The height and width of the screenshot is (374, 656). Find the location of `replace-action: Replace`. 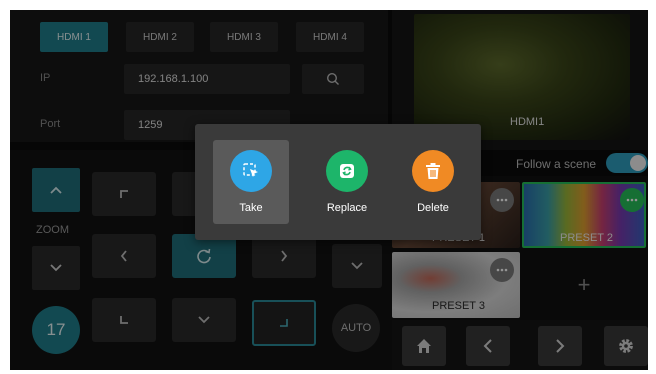

replace-action: Replace is located at coordinates (347, 182).